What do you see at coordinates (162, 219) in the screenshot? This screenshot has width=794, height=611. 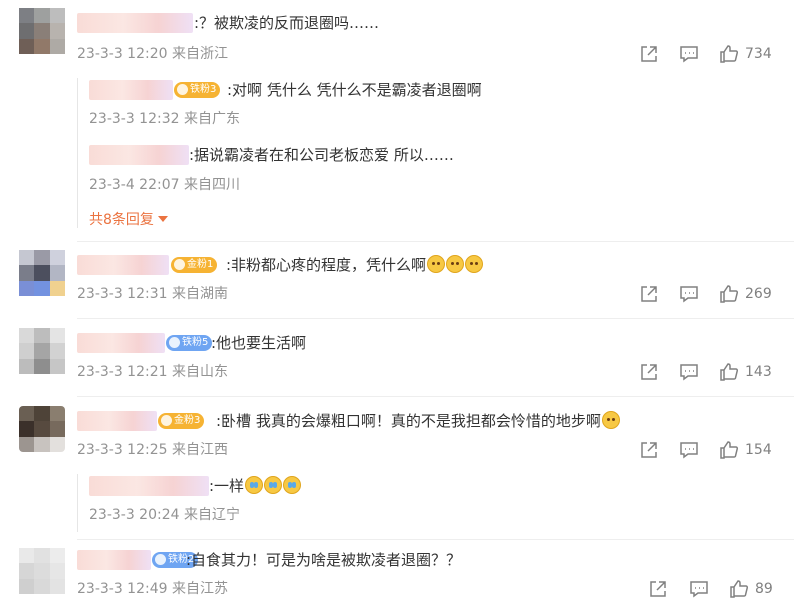 I see `caret-down-icon` at bounding box center [162, 219].